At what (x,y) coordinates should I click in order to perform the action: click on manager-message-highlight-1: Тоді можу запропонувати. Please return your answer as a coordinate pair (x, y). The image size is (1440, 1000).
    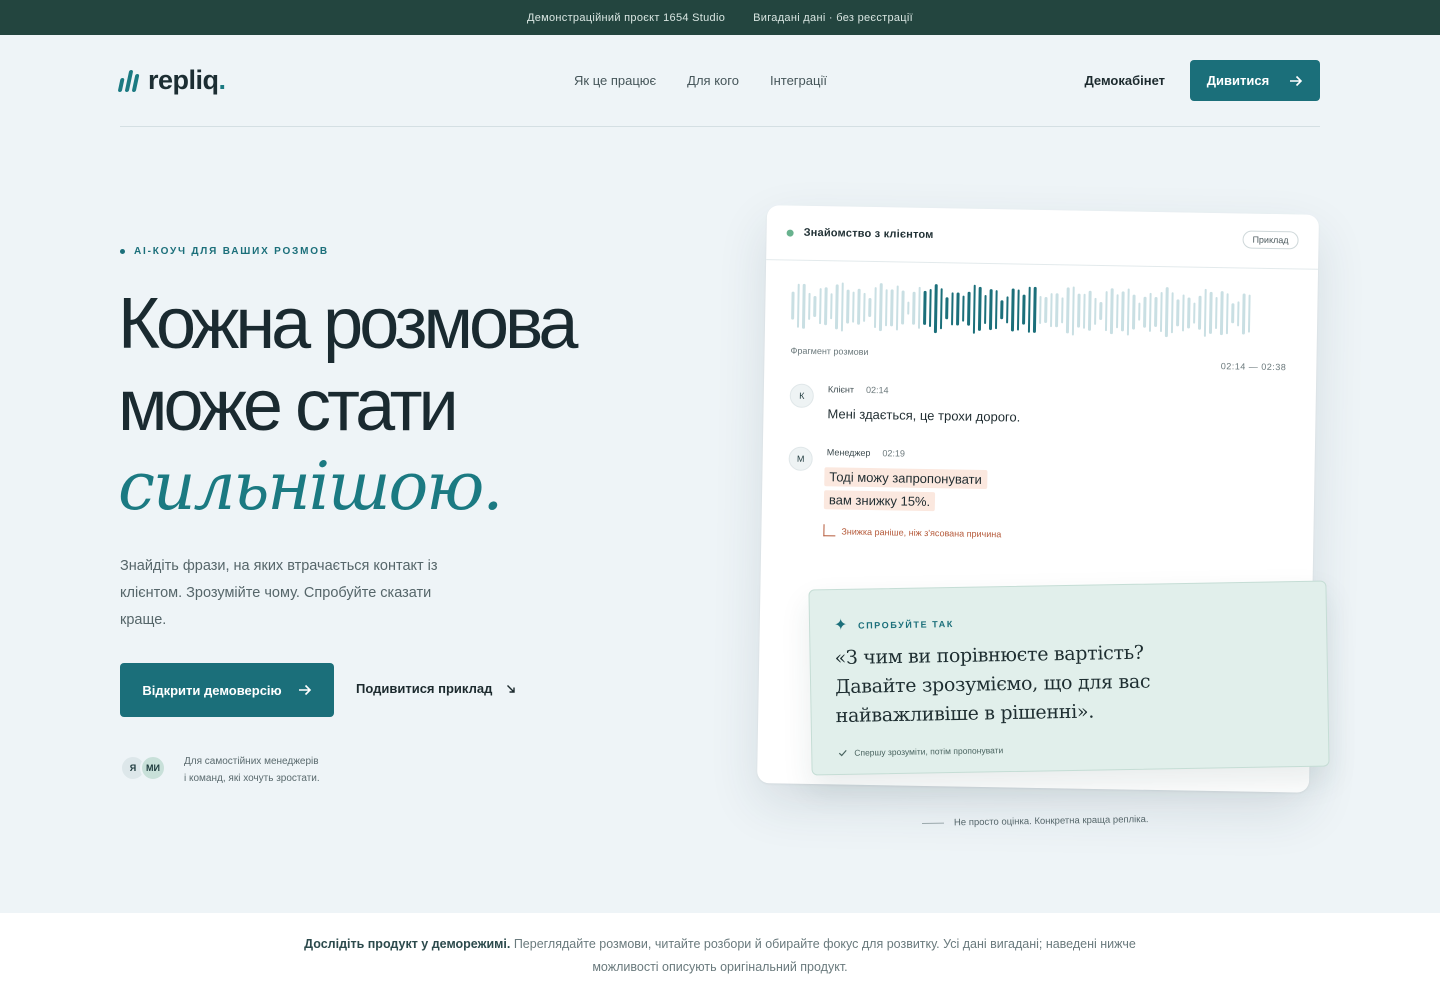
    Looking at the image, I should click on (906, 478).